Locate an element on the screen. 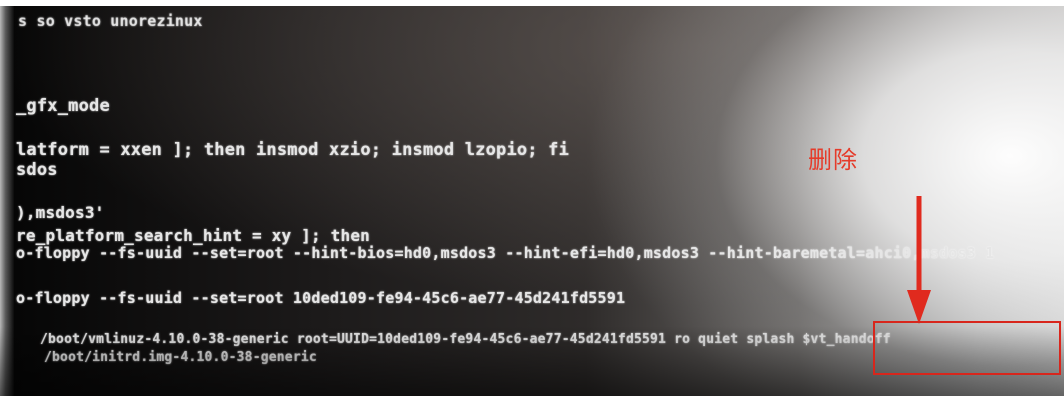  terminal-line: _gfx_mode is located at coordinates (63, 106).